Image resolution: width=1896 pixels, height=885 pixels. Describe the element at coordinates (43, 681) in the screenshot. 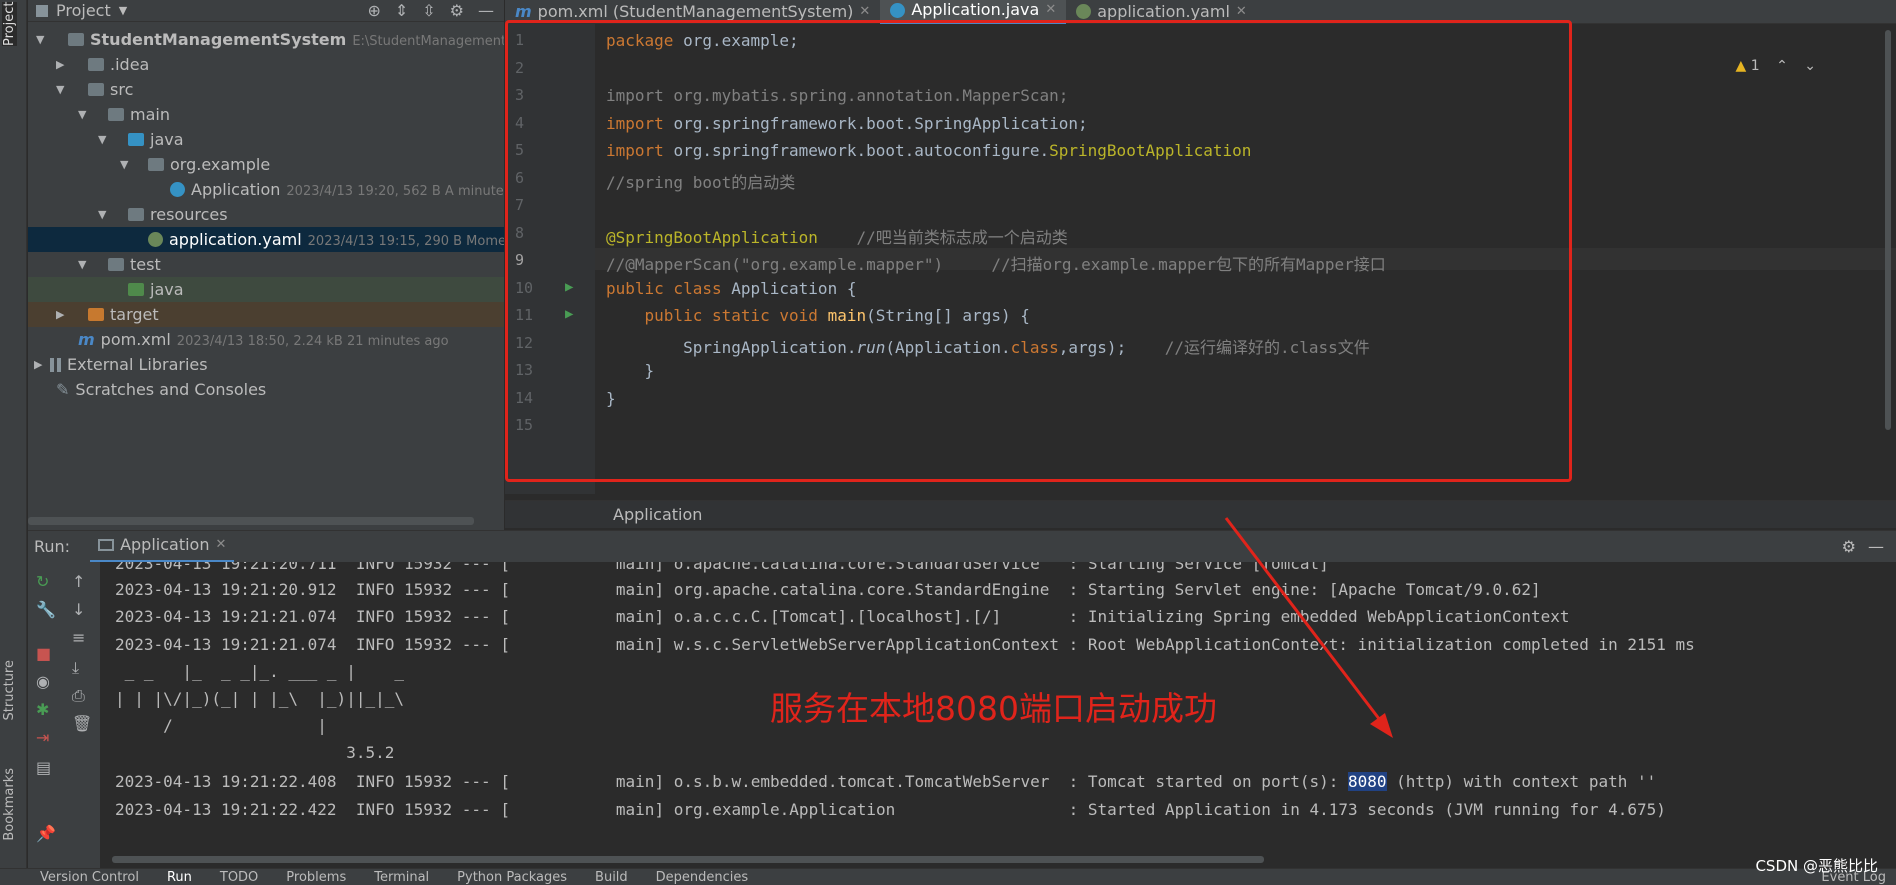

I see `camera-icon: ◉` at that location.